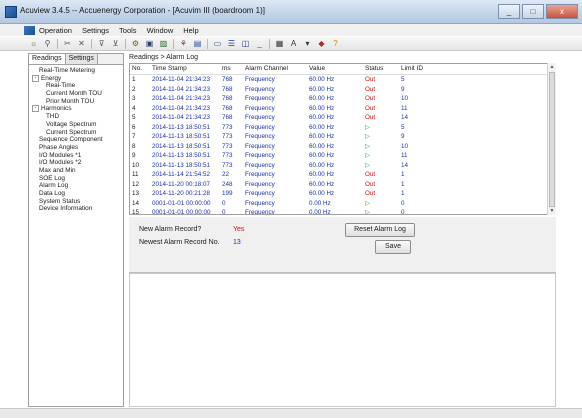 Image resolution: width=582 pixels, height=418 pixels. I want to click on menu-help: Help, so click(190, 30).